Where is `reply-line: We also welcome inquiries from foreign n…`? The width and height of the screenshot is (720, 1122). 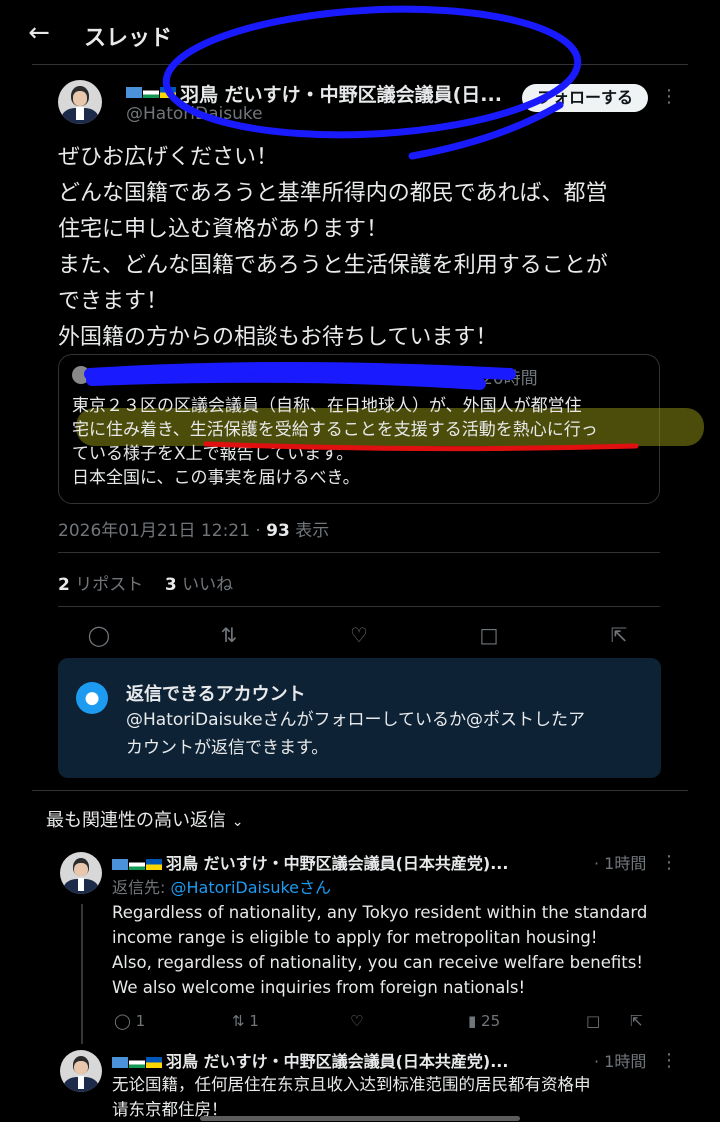 reply-line: We also welcome inquiries from foreign n… is located at coordinates (319, 987).